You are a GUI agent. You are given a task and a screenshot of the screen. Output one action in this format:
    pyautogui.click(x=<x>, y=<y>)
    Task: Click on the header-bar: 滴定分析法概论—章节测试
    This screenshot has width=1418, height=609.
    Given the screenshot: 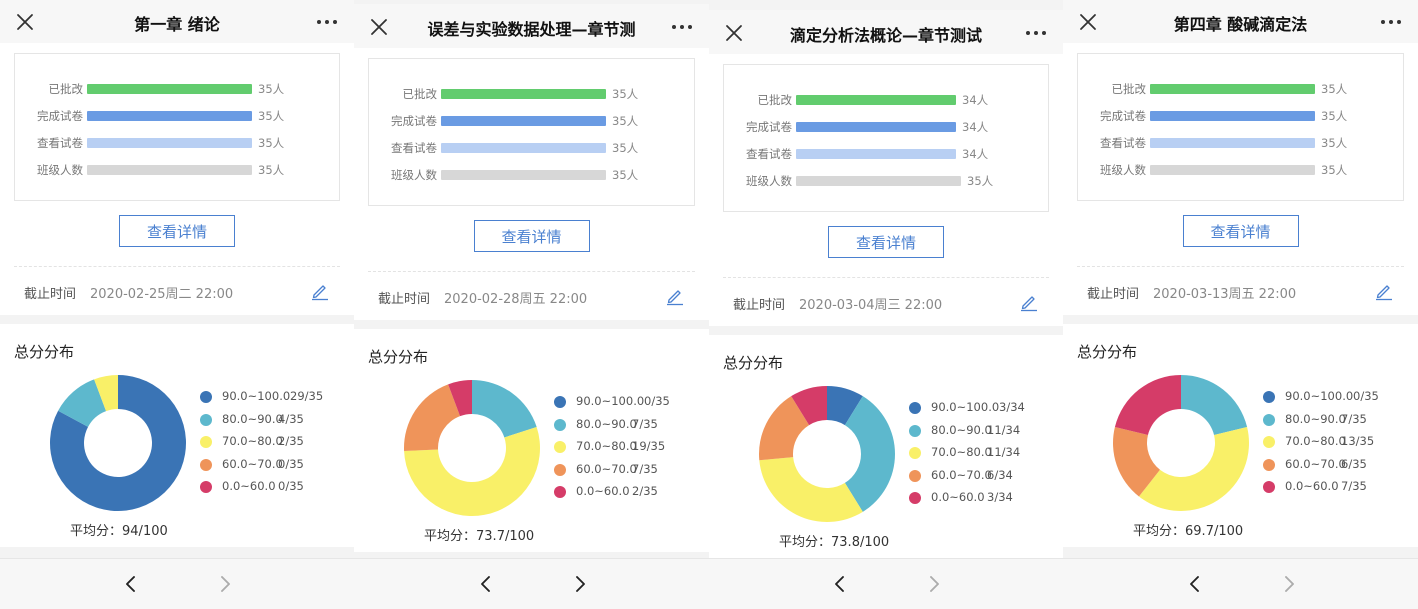 What is the action you would take?
    pyautogui.click(x=886, y=32)
    